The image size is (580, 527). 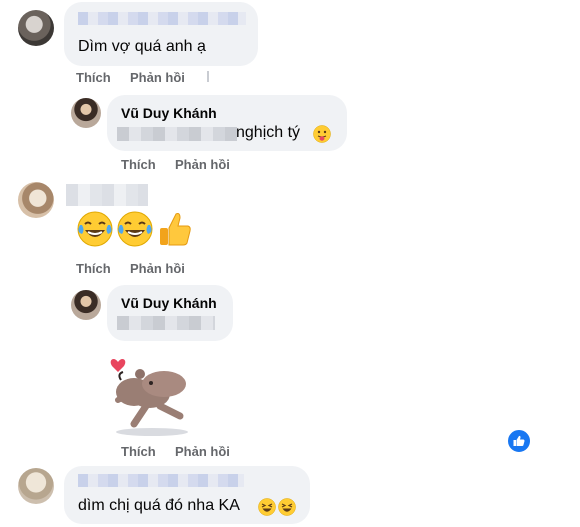 What do you see at coordinates (187, 495) in the screenshot?
I see `comment-bubble: dìm chị quá đó nha KA` at bounding box center [187, 495].